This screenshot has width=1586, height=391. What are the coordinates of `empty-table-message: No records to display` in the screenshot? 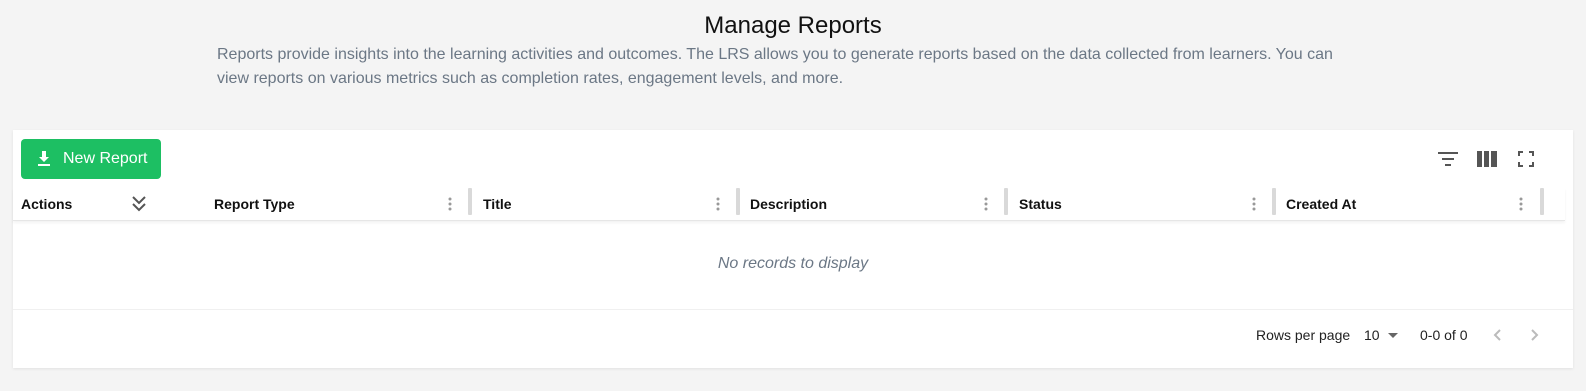 It's located at (793, 263).